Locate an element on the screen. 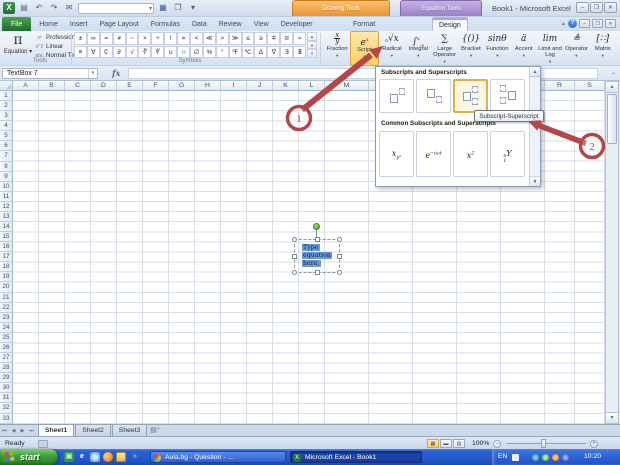 The width and height of the screenshot is (620, 465). symbol-button: ! is located at coordinates (171, 38).